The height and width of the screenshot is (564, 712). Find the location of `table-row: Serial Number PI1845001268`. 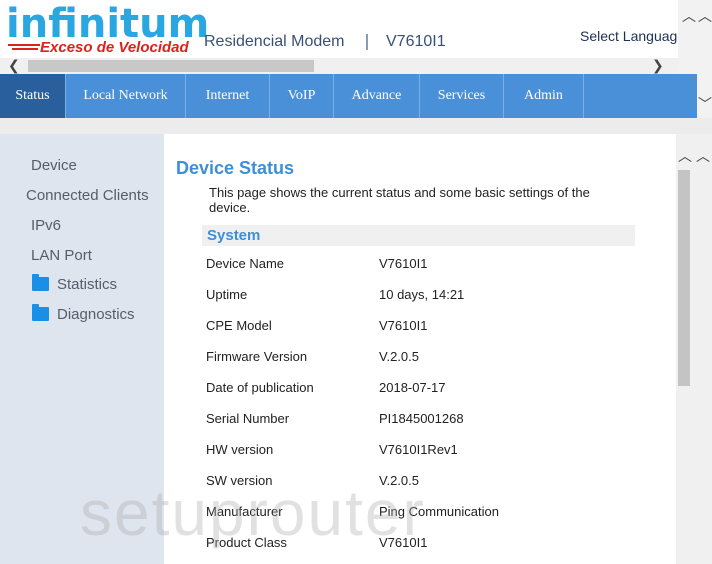

table-row: Serial Number PI1845001268 is located at coordinates (436, 421).